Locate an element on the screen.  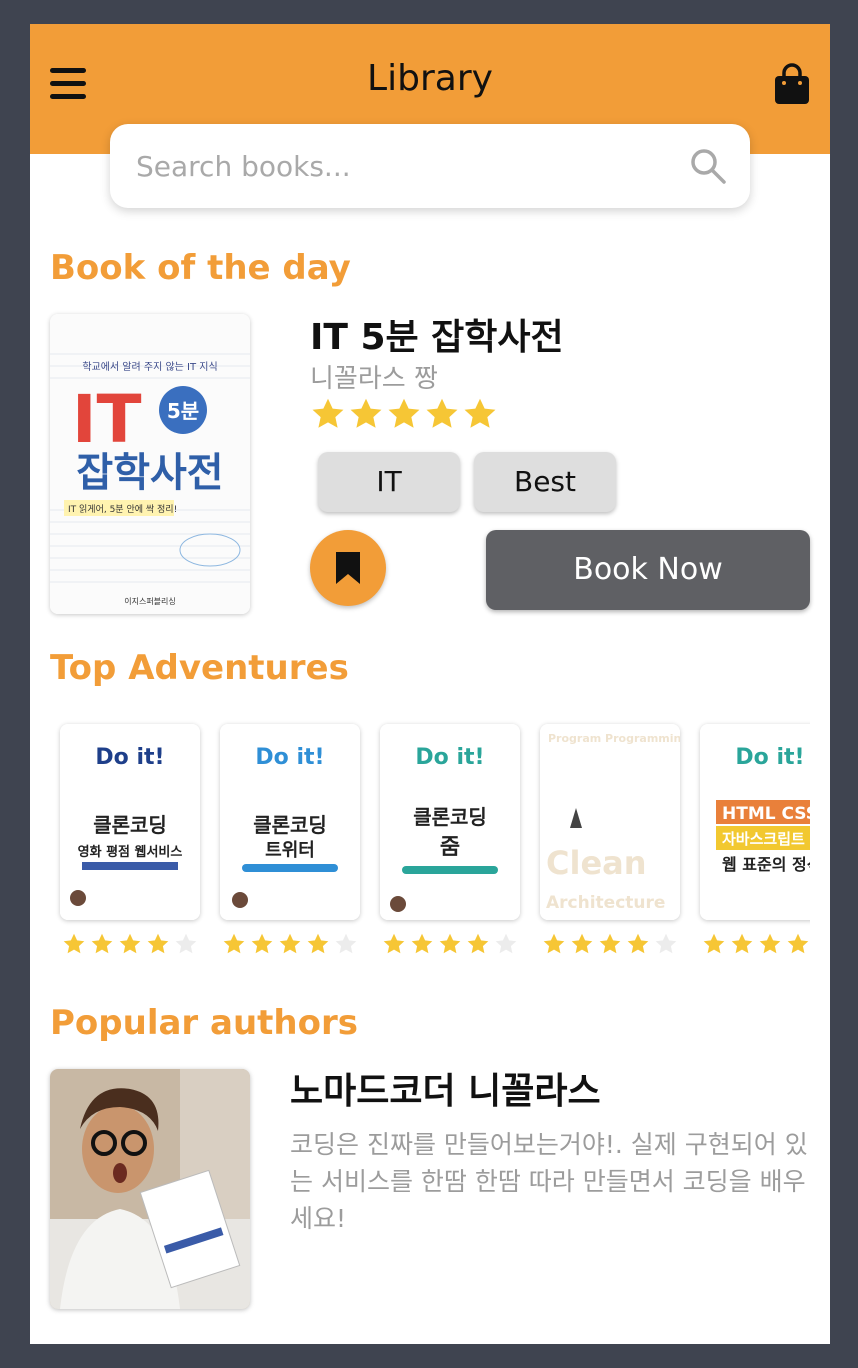
cover-subtitle: 줌 is located at coordinates (450, 847).